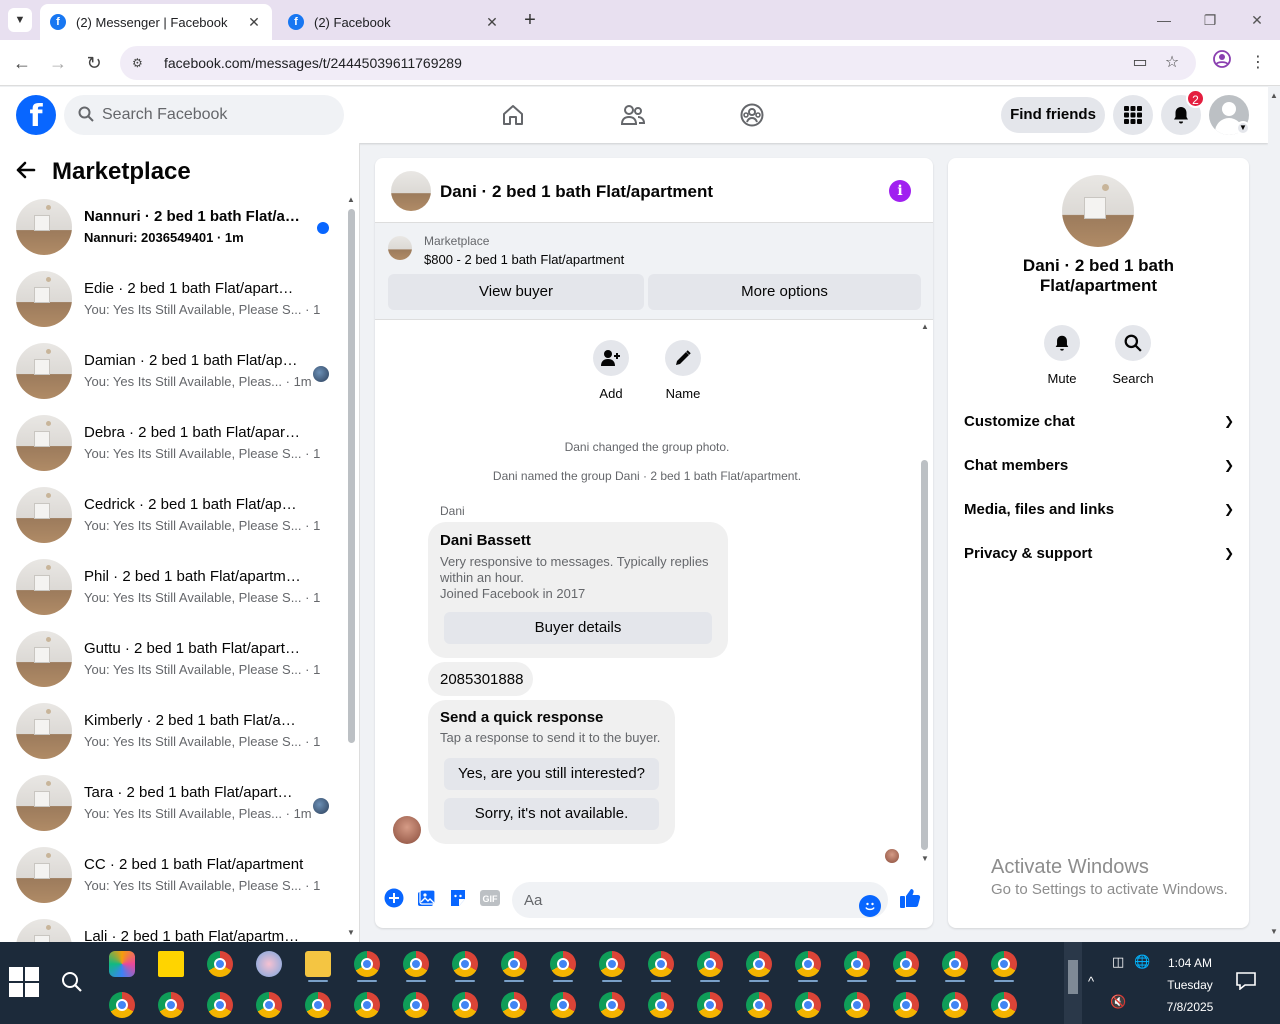  Describe the element at coordinates (94, 63) in the screenshot. I see `reload-icon: ↻` at that location.